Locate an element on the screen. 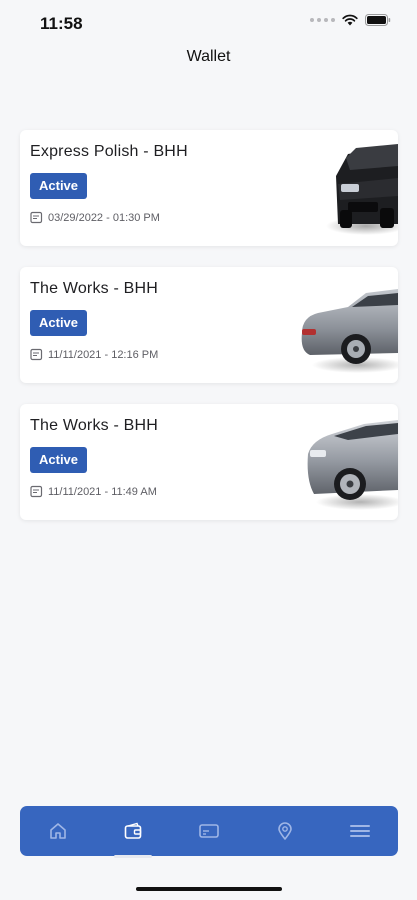 The image size is (417, 900). status-icons is located at coordinates (350, 20).